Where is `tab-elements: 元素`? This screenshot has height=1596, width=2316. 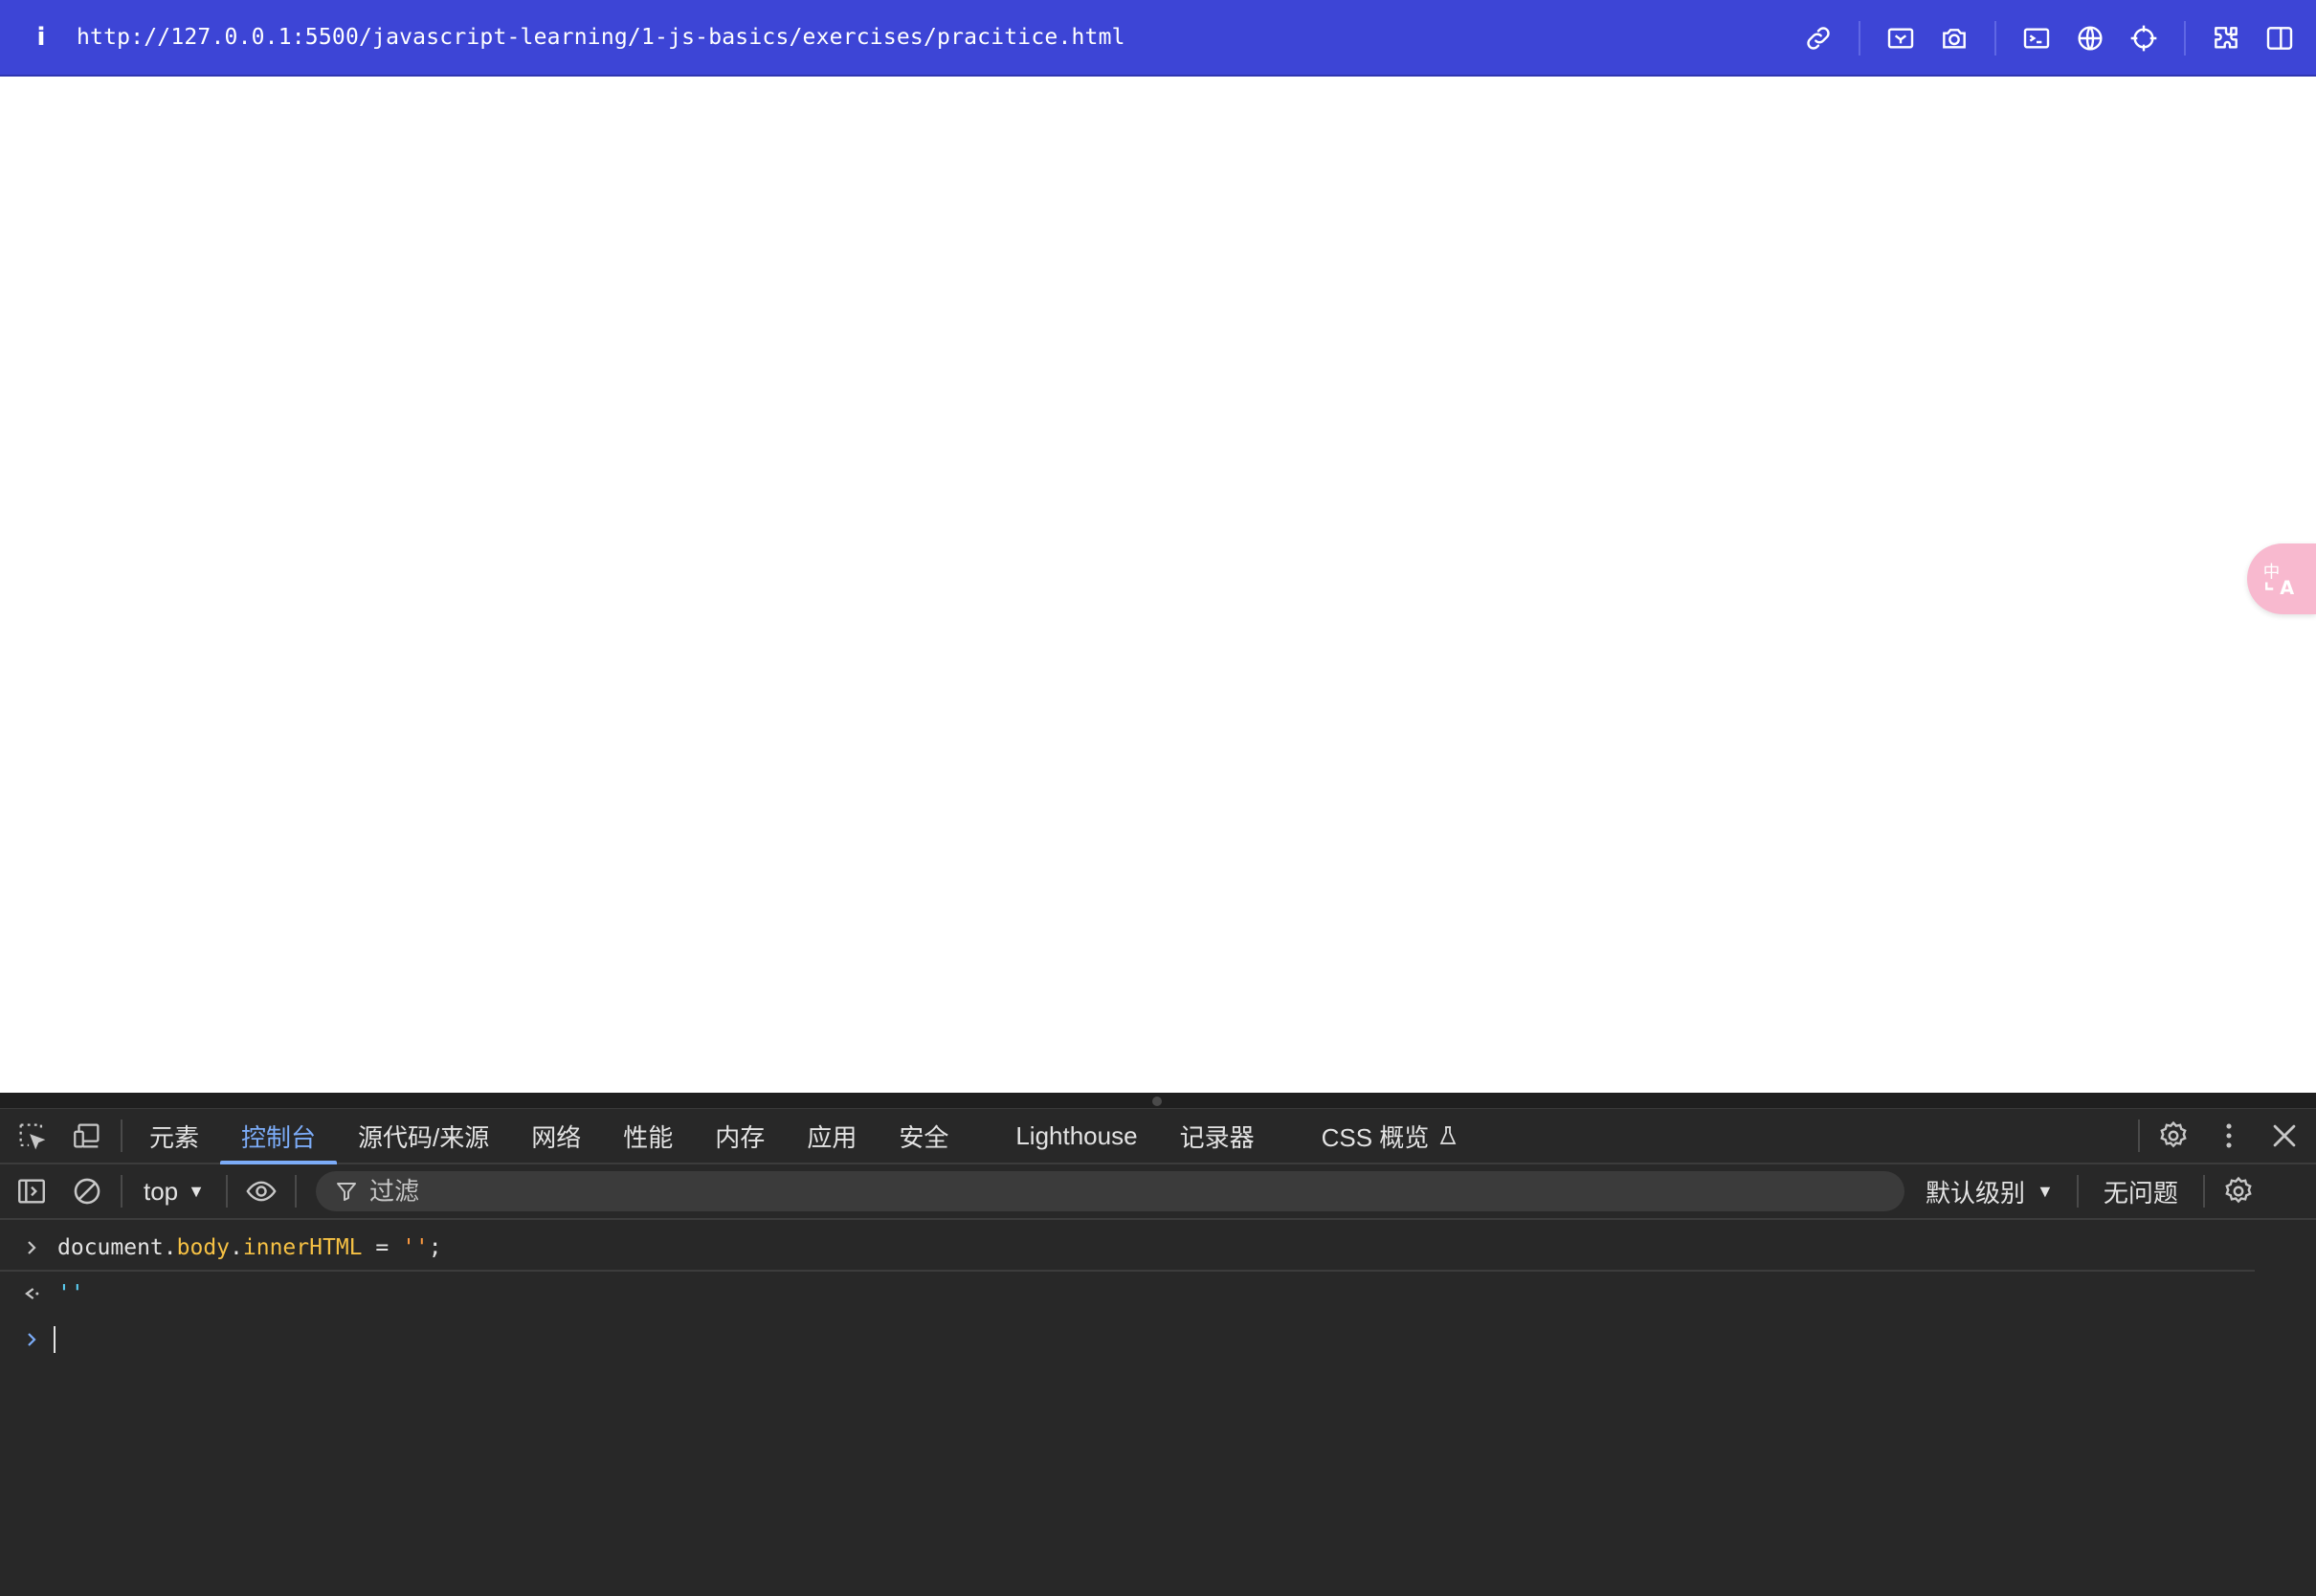
tab-elements: 元素 is located at coordinates (174, 1136).